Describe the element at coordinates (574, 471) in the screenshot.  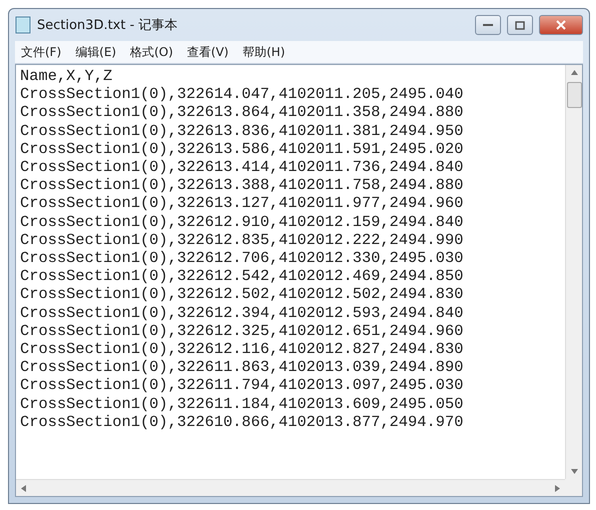
I see `scroll-down-icon` at that location.